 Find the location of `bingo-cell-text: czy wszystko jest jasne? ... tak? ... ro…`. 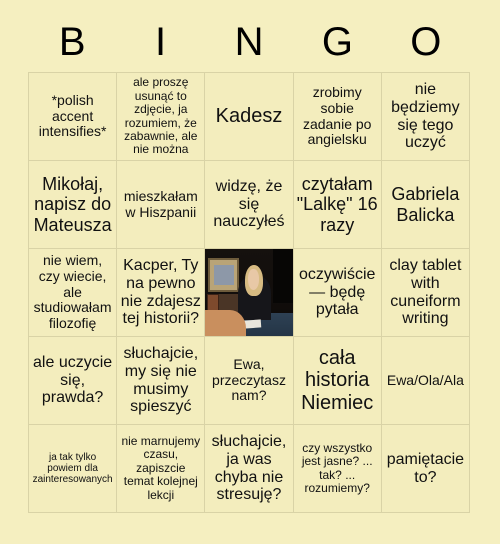

bingo-cell-text: czy wszystko jest jasne? ... tak? ... ro… is located at coordinates (337, 467).